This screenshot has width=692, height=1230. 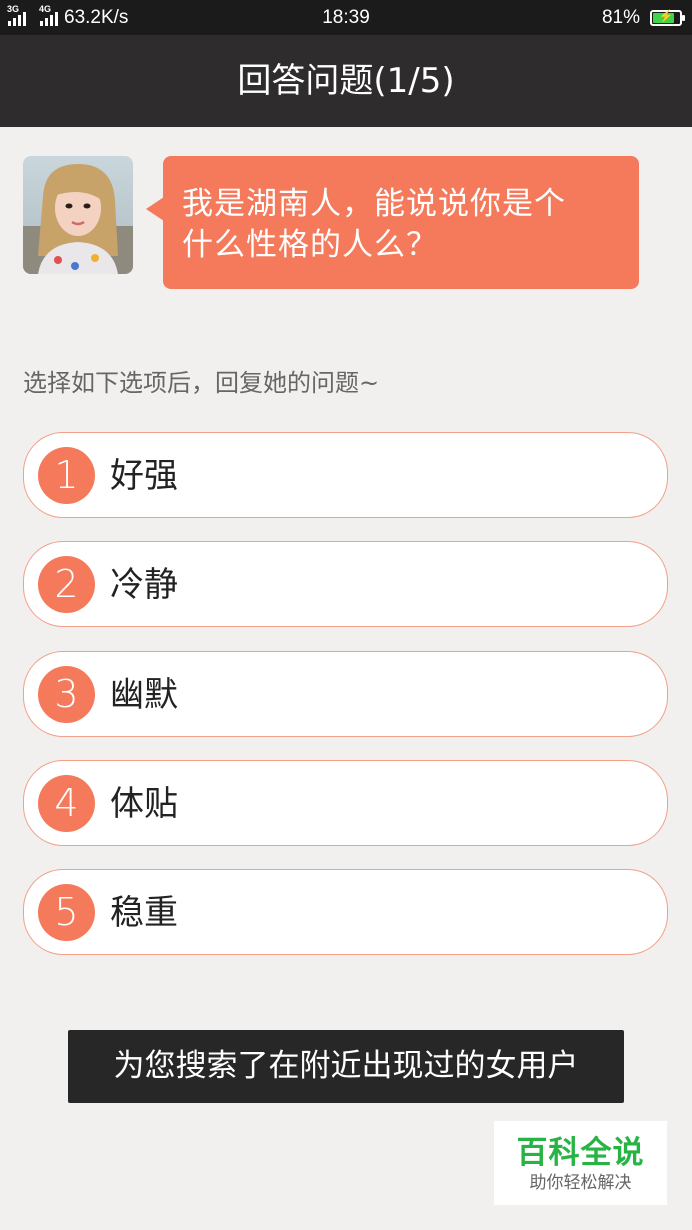 What do you see at coordinates (345, 694) in the screenshot?
I see `option-3-button: 3 幽默` at bounding box center [345, 694].